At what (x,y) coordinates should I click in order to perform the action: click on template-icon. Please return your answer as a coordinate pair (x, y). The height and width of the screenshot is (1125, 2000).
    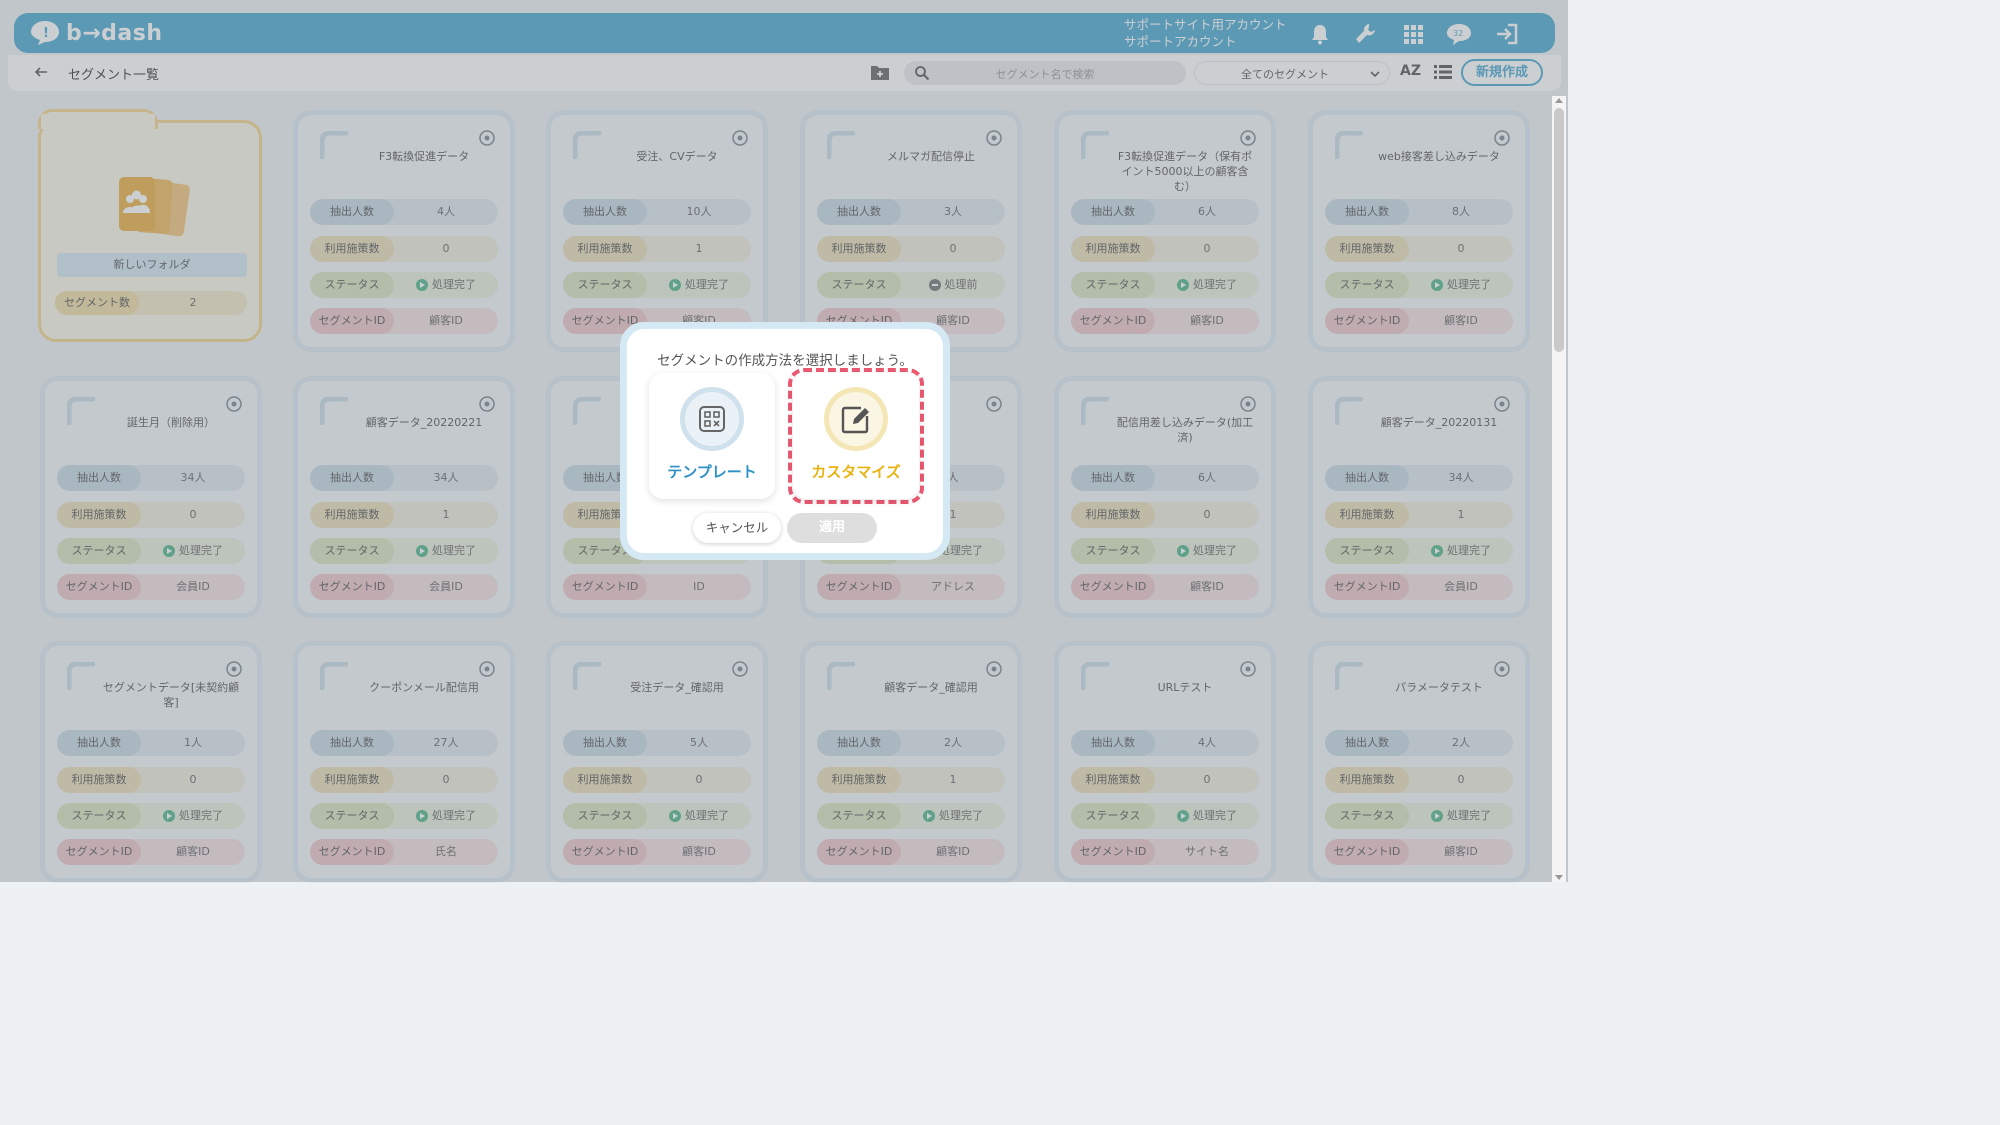
    Looking at the image, I should click on (712, 419).